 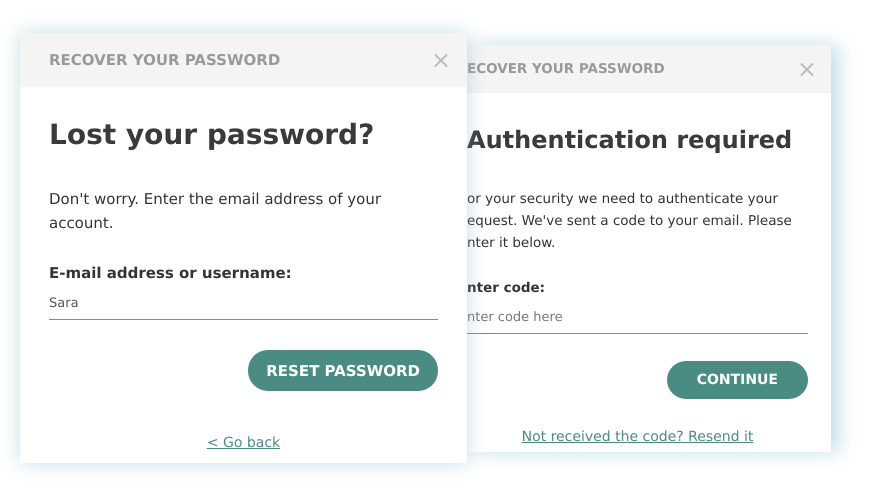 What do you see at coordinates (638, 437) in the screenshot?
I see `text-link: Not received the code? Resend it` at bounding box center [638, 437].